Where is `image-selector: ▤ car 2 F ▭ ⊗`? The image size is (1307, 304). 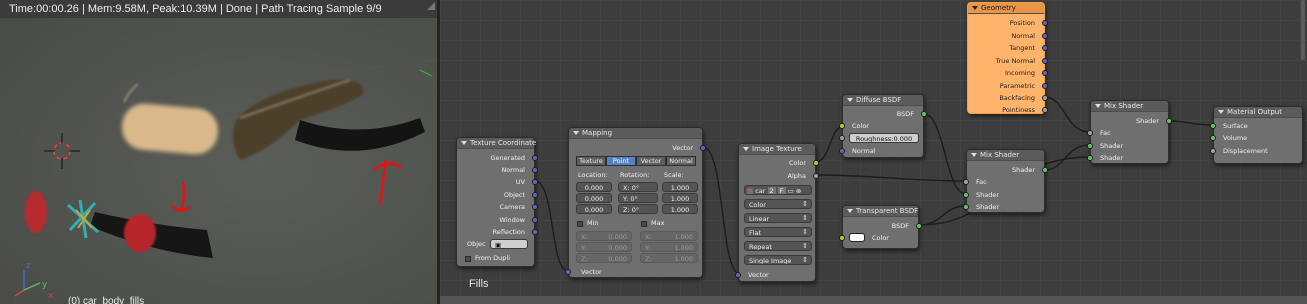 image-selector: ▤ car 2 F ▭ ⊗ is located at coordinates (778, 190).